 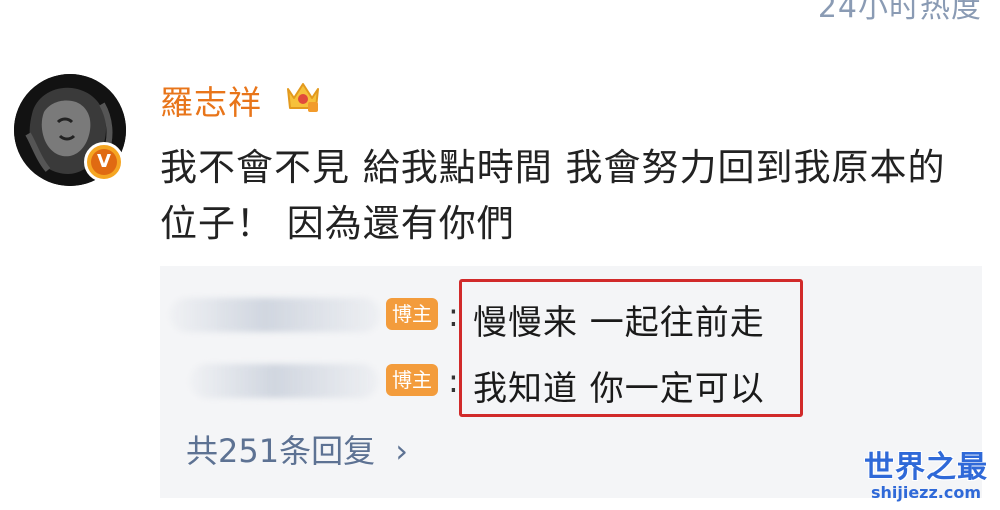 I want to click on top-hot-label: 24小时热度, so click(x=899, y=12).